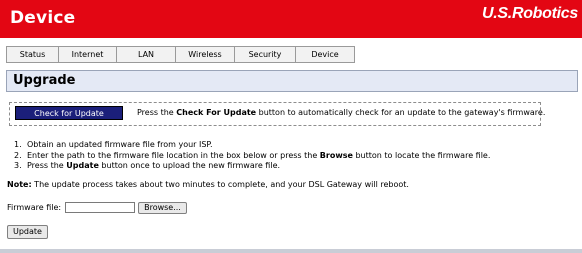 The image size is (582, 253). What do you see at coordinates (530, 13) in the screenshot?
I see `usrobotics-logo: U.S.Robotics` at bounding box center [530, 13].